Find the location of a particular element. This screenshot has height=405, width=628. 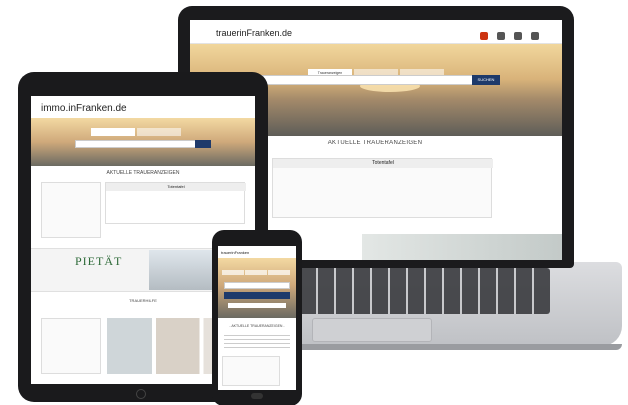

laptop-header-icons is located at coordinates (514, 36).